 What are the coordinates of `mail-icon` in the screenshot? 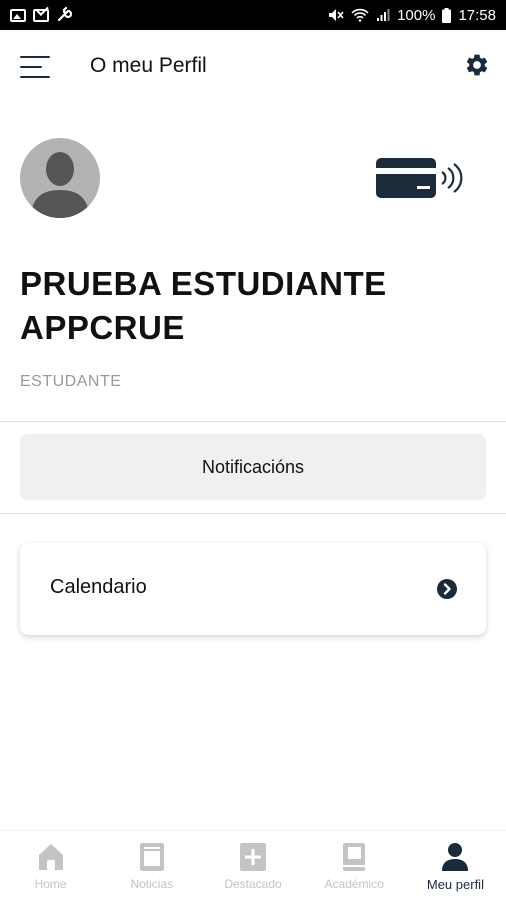 It's located at (41, 15).